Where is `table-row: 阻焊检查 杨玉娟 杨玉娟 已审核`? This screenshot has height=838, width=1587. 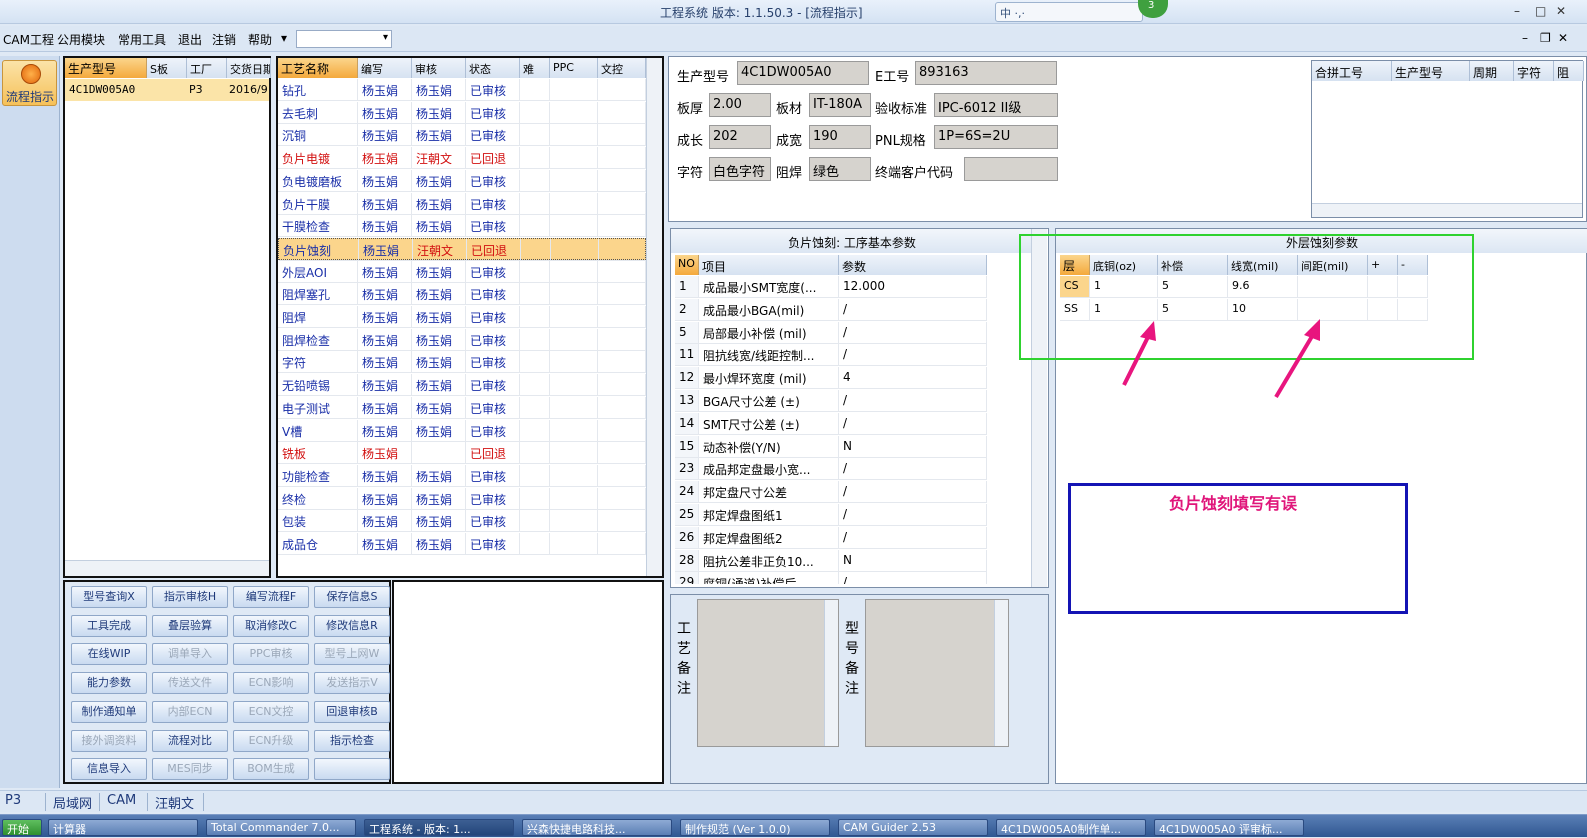
table-row: 阻焊检查 杨玉娟 杨玉娟 已审核 is located at coordinates (462, 339).